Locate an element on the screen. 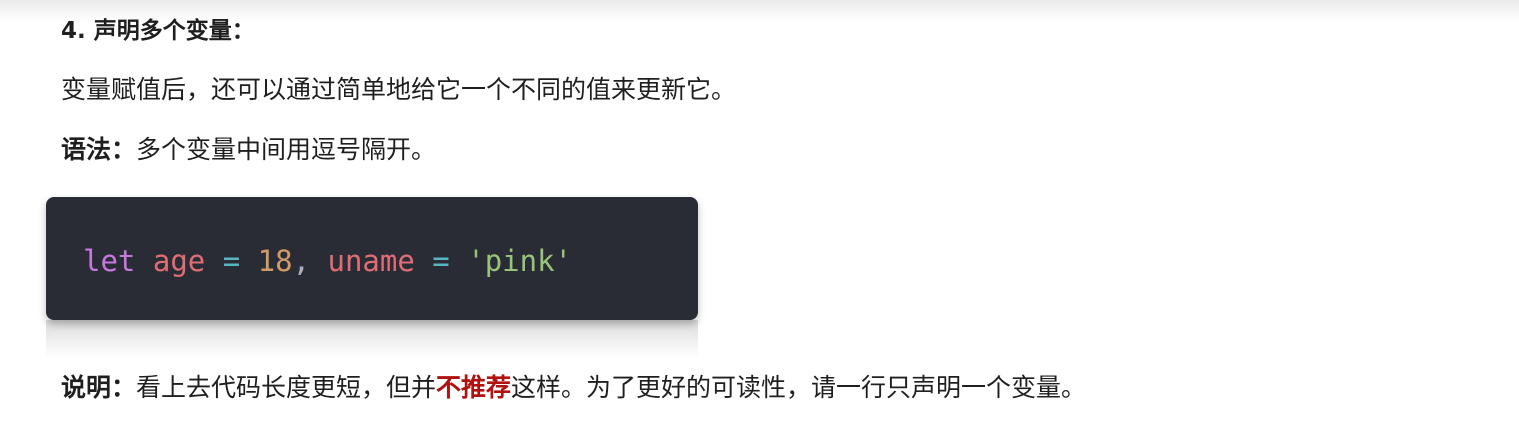  code-string: 'pink' is located at coordinates (519, 261).